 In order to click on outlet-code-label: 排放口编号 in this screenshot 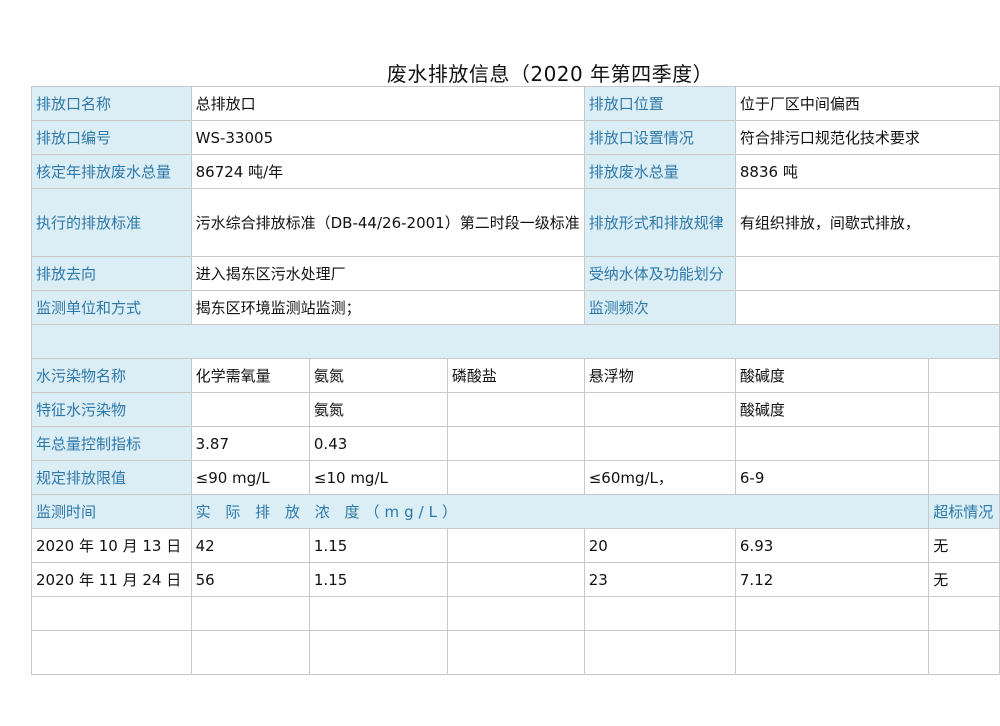, I will do `click(111, 137)`.